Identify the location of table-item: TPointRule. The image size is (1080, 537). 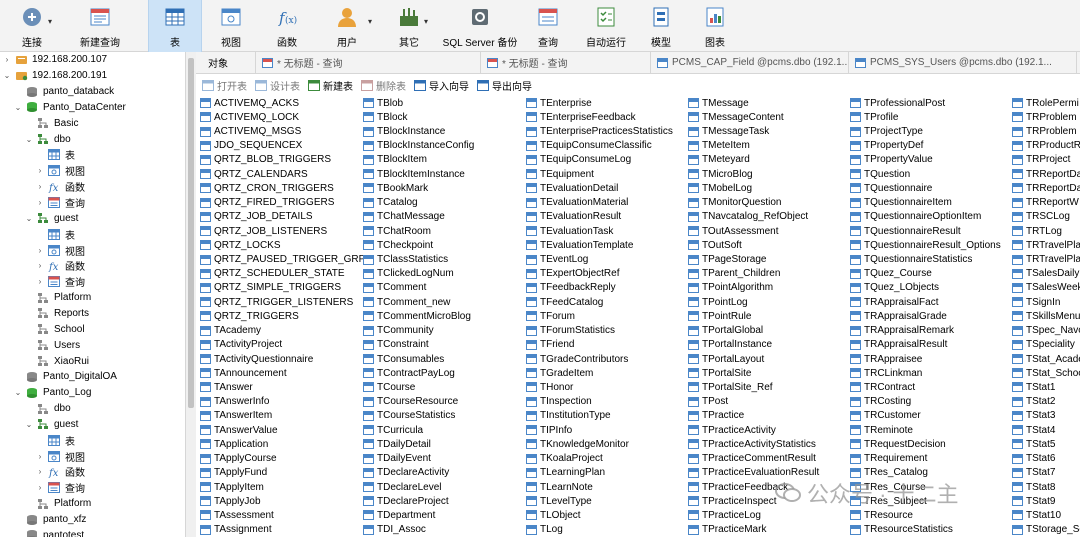
(719, 316).